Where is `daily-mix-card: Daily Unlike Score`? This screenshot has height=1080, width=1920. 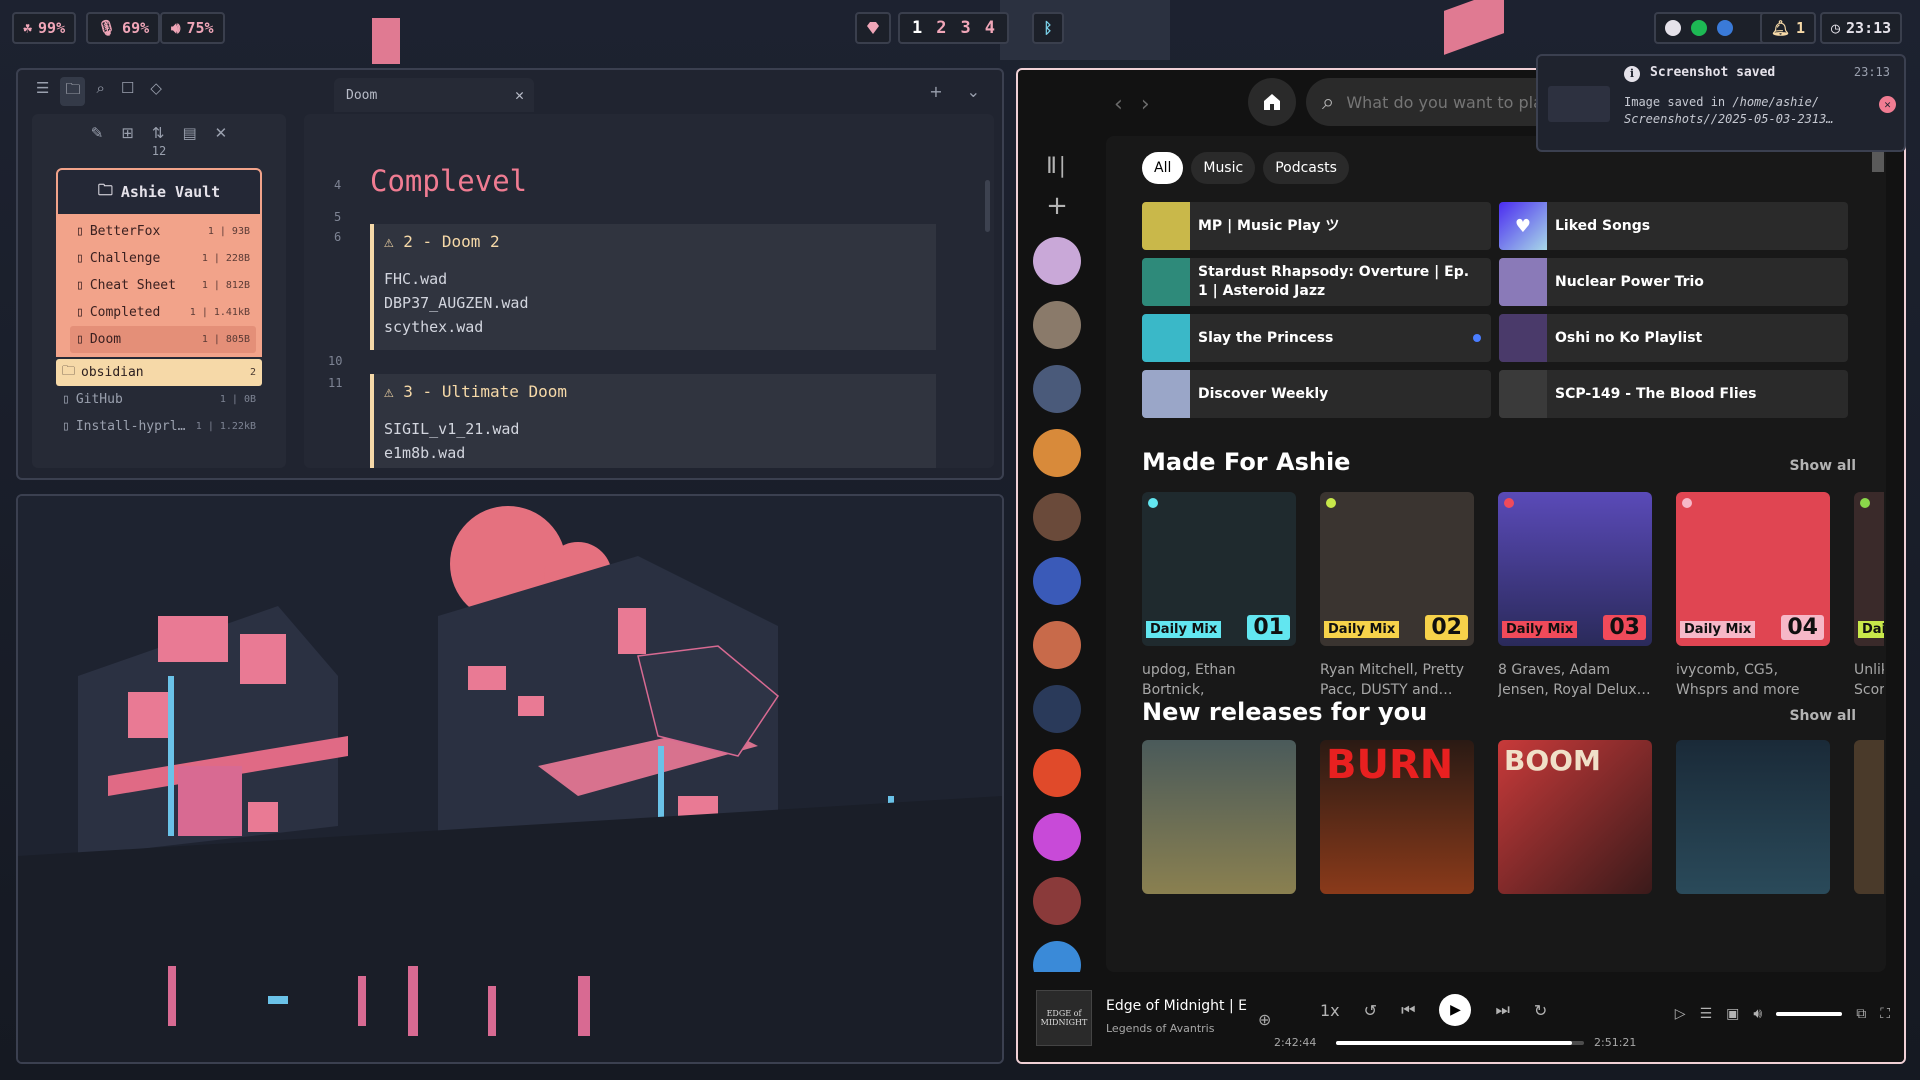
daily-mix-card: Daily Unlike Score is located at coordinates (1869, 596).